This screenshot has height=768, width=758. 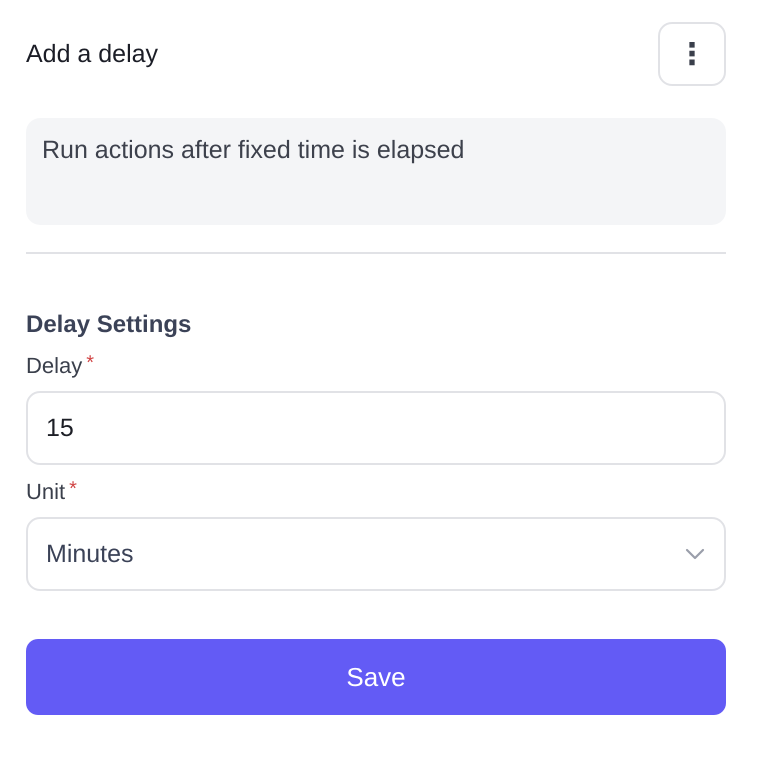 What do you see at coordinates (46, 492) in the screenshot?
I see `field-label: Unit` at bounding box center [46, 492].